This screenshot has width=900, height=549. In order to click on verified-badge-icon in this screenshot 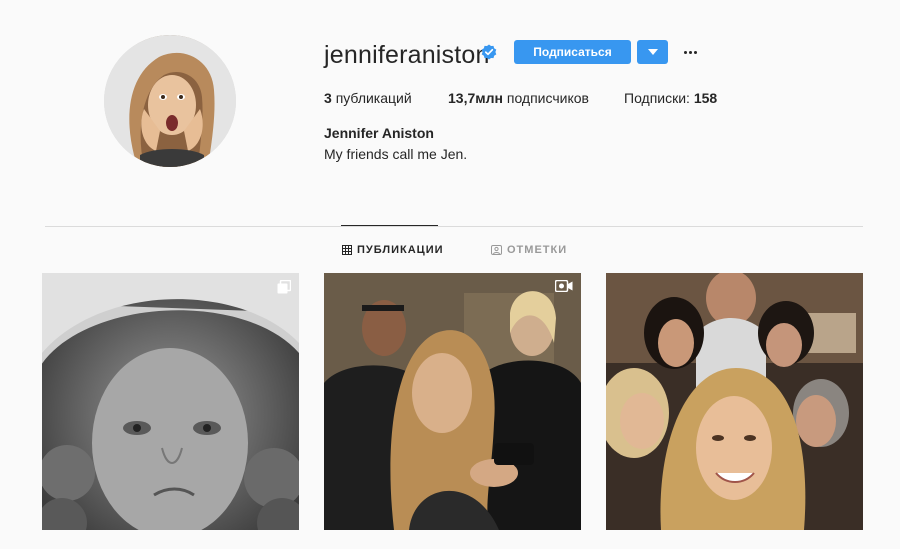, I will do `click(489, 52)`.